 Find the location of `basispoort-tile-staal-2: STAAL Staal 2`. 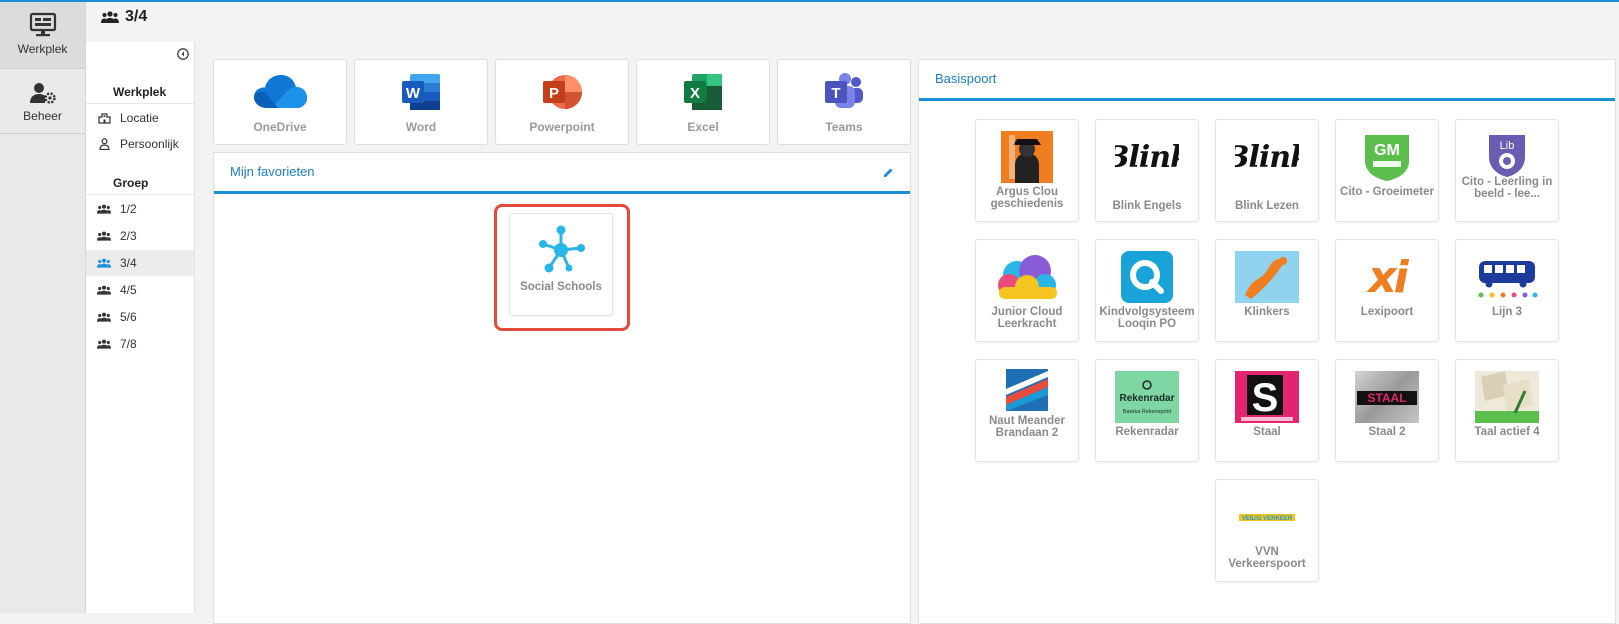

basispoort-tile-staal-2: STAAL Staal 2 is located at coordinates (1387, 410).